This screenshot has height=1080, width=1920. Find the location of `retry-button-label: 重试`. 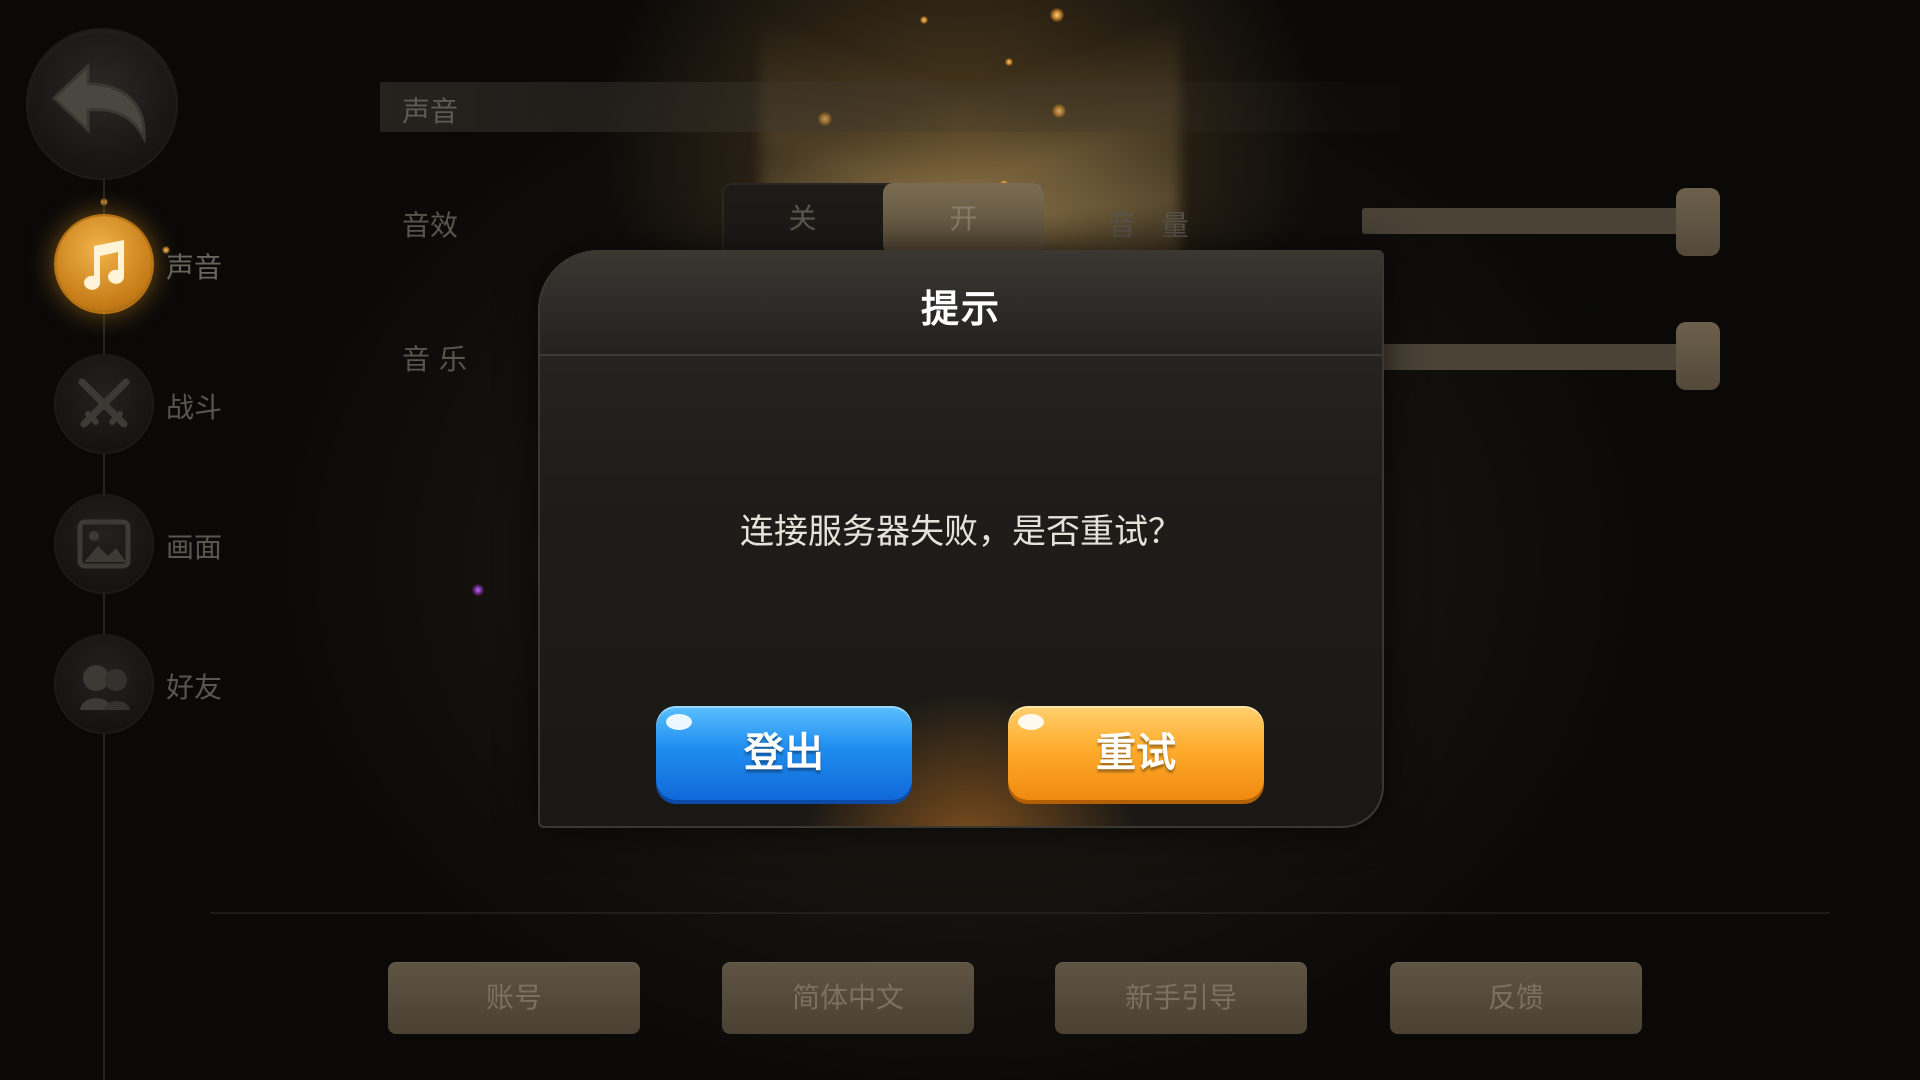

retry-button-label: 重试 is located at coordinates (1136, 753).